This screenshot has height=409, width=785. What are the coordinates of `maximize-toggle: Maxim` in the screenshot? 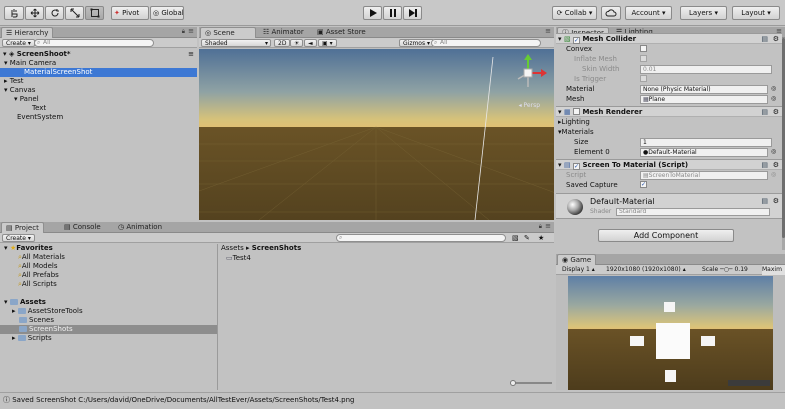 It's located at (773, 270).